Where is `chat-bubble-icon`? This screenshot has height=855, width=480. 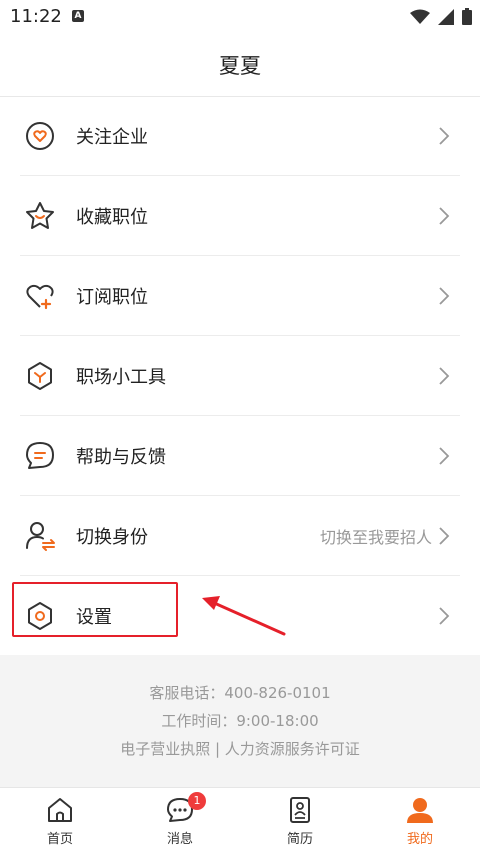 chat-bubble-icon is located at coordinates (40, 455).